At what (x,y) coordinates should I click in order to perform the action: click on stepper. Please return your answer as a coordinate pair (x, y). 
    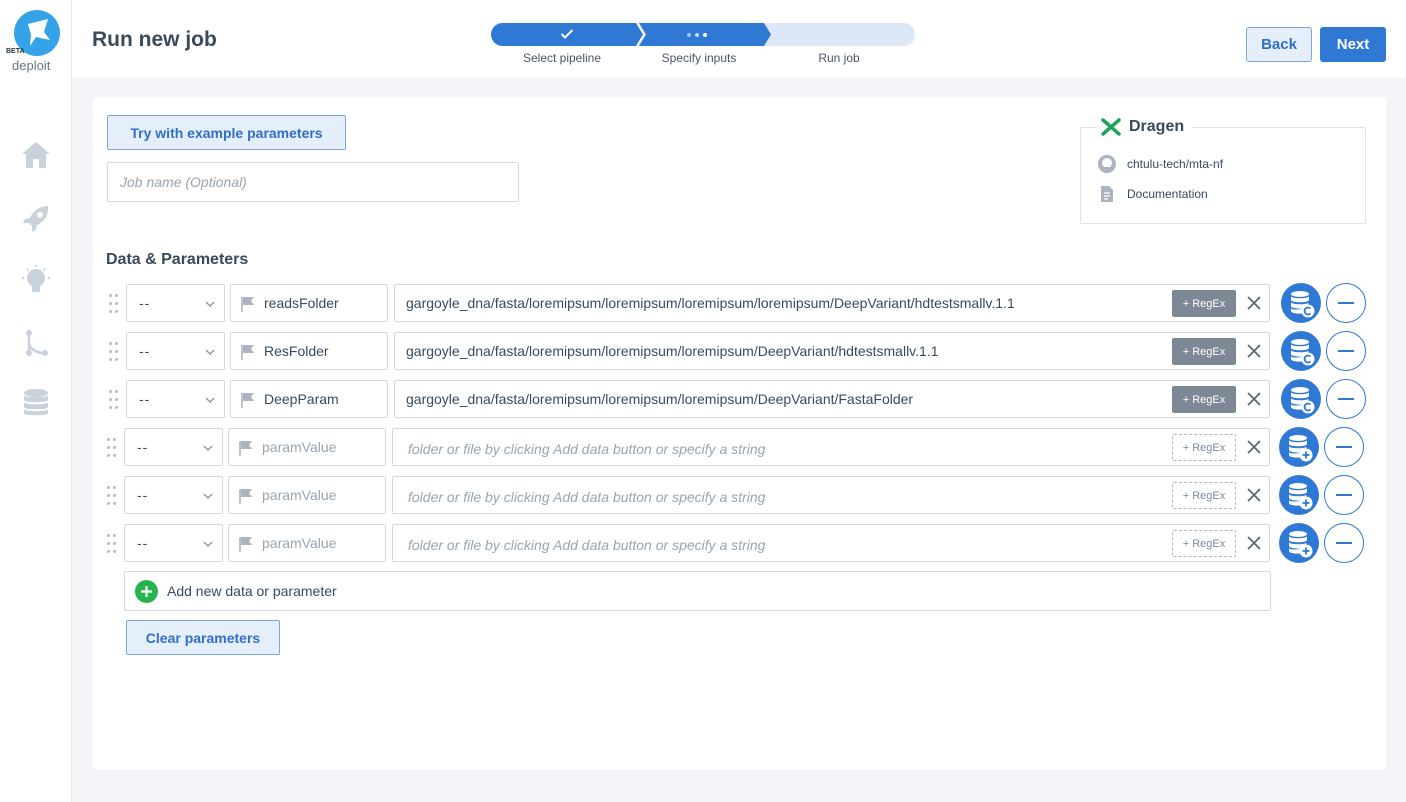
    Looking at the image, I should click on (703, 34).